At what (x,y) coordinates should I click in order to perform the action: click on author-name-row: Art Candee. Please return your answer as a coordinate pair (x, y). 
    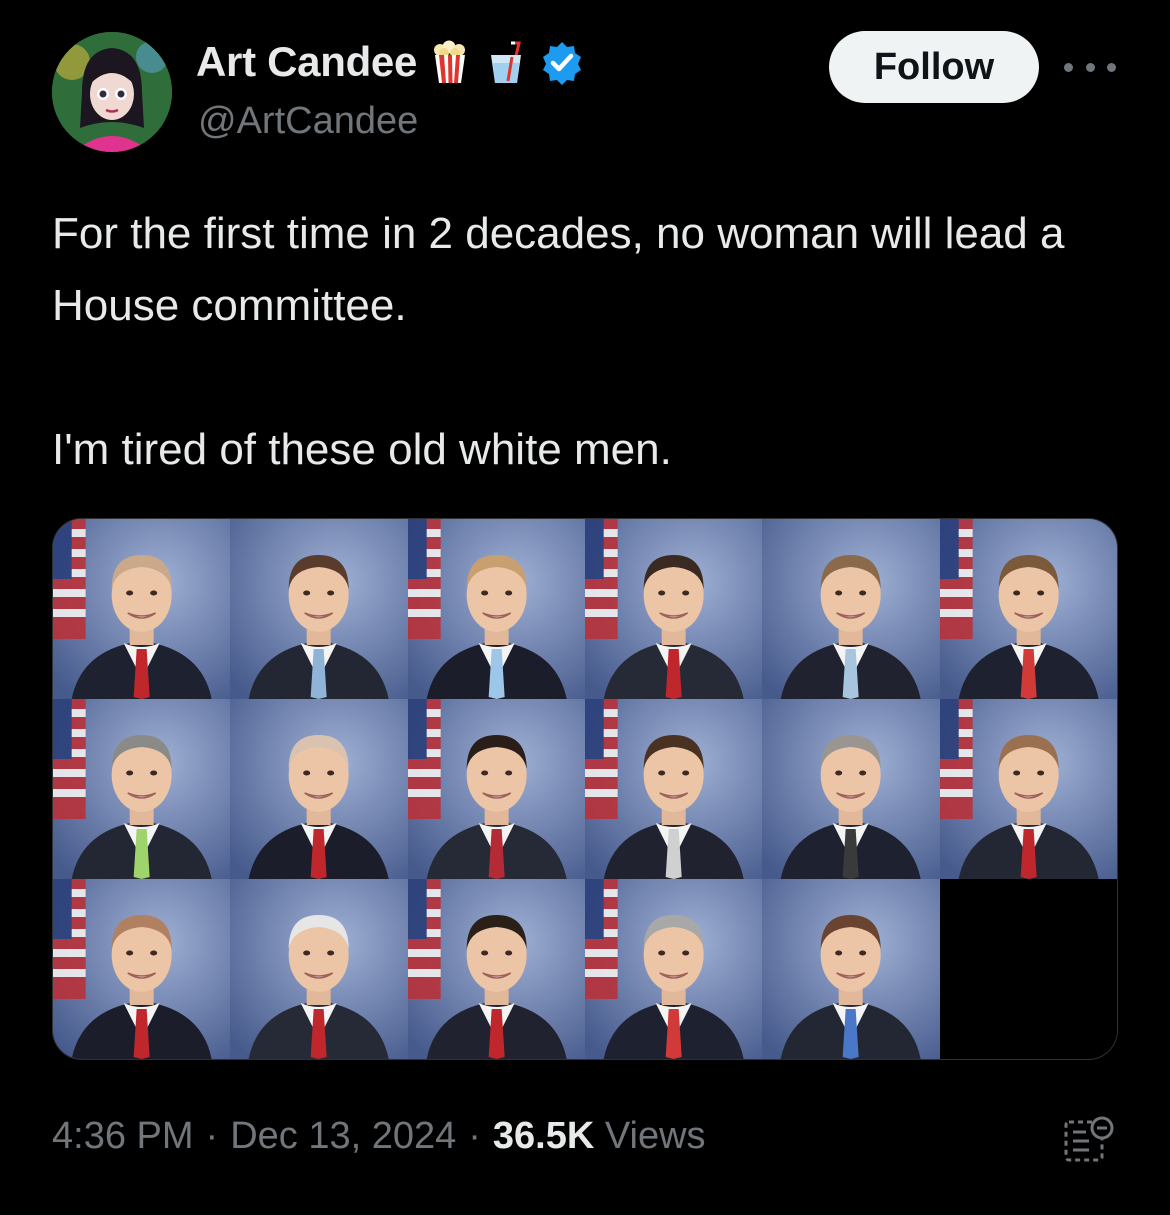
    Looking at the image, I should click on (390, 62).